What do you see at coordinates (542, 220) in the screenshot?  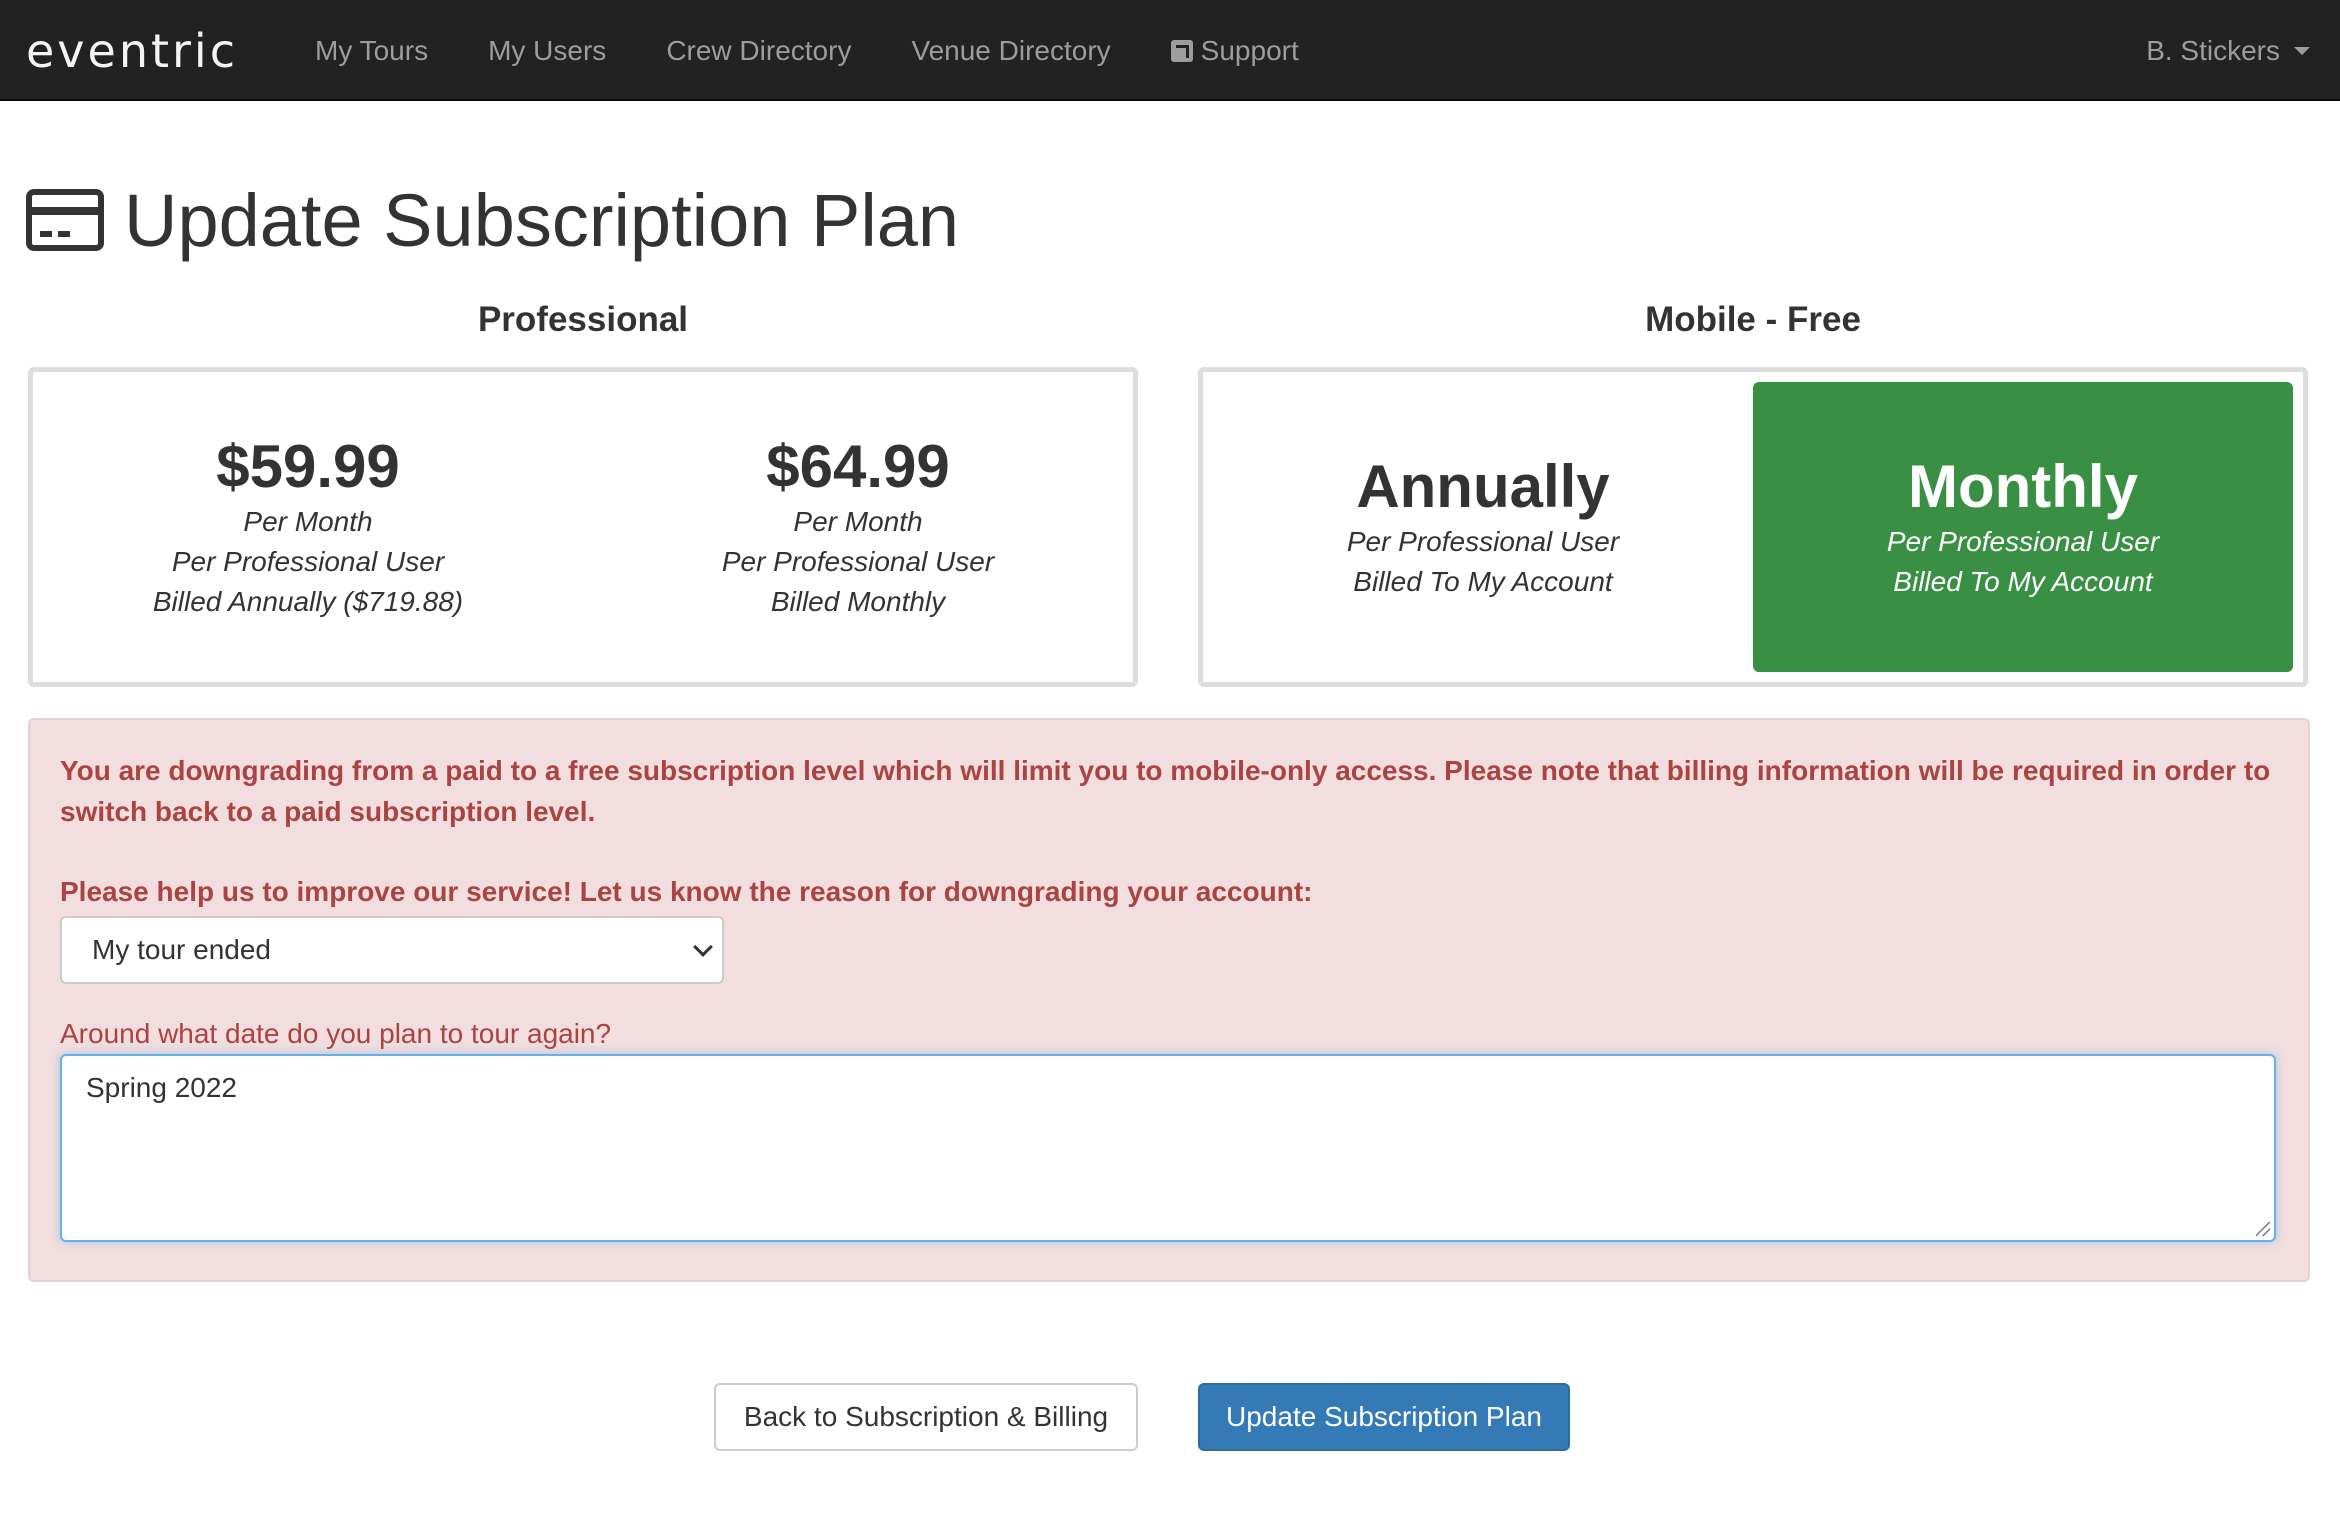 I see `page-title: Update Subscription Plan` at bounding box center [542, 220].